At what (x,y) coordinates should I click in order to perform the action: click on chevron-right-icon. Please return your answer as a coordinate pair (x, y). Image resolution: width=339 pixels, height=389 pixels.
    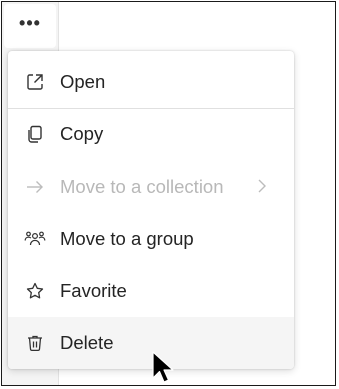
    Looking at the image, I should click on (262, 186).